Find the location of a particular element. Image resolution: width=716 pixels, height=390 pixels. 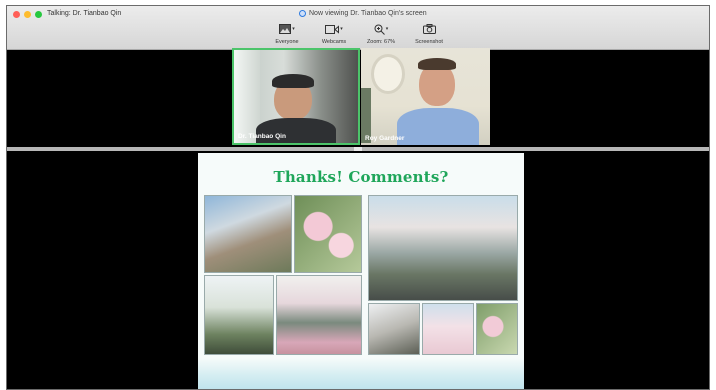

zoom-label: Zoom: 67% is located at coordinates (381, 42).